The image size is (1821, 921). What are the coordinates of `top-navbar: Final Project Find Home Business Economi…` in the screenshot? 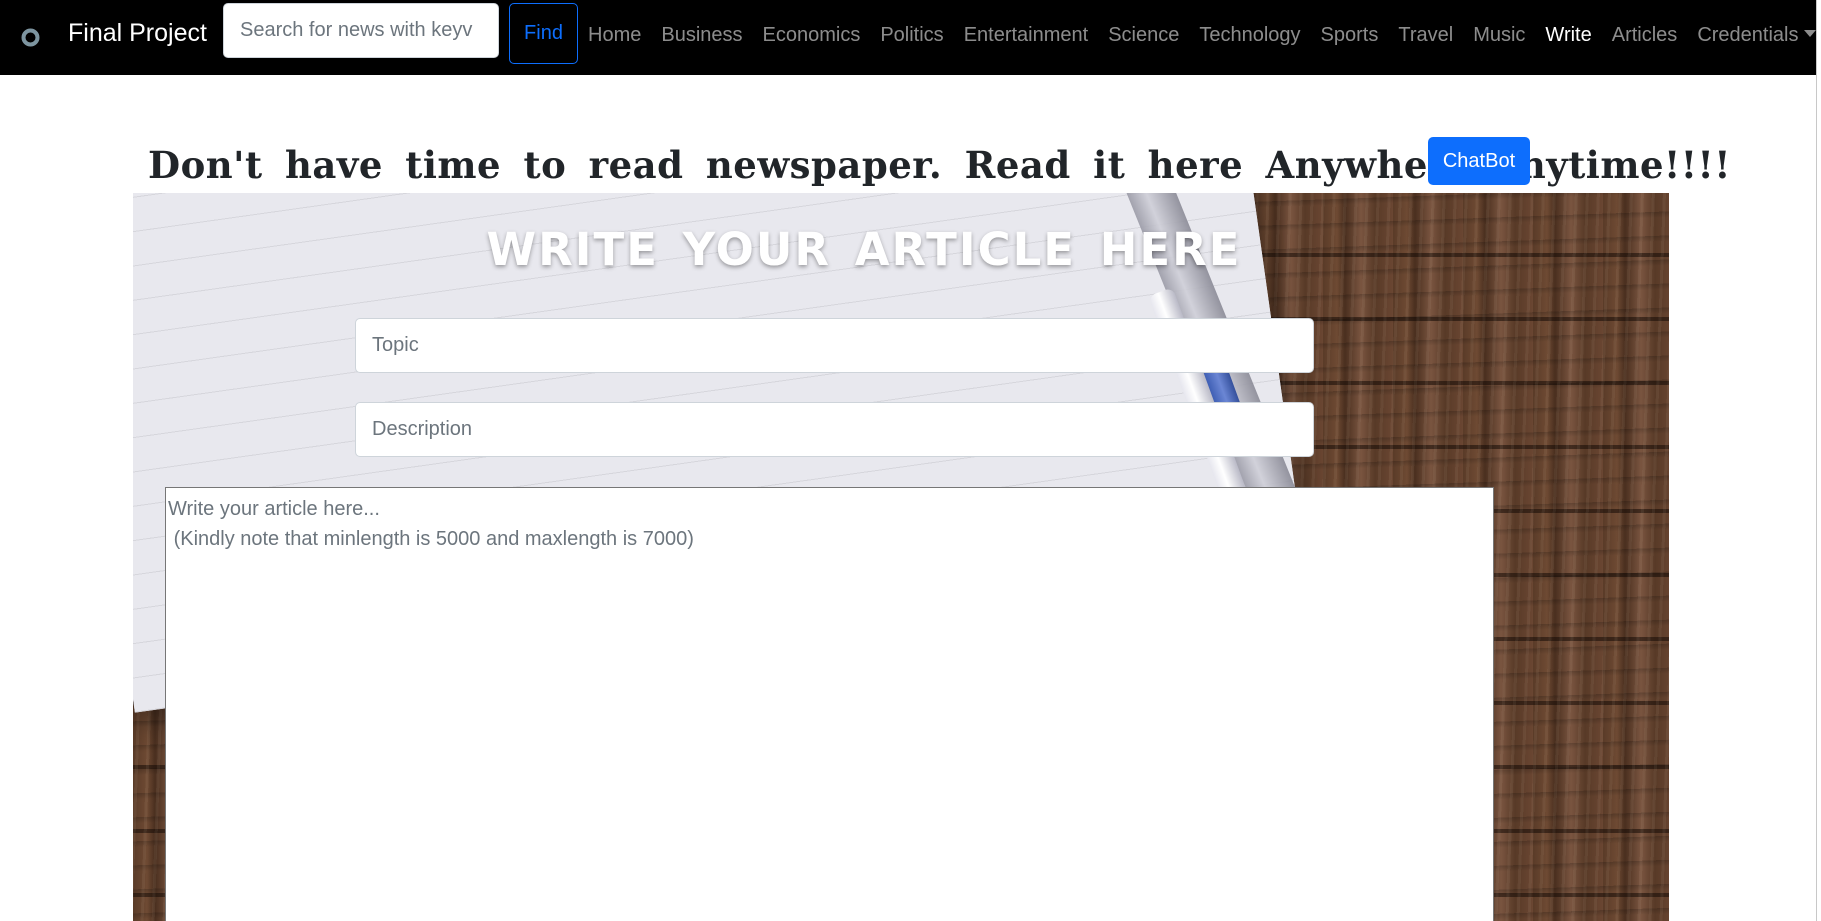 It's located at (908, 37).